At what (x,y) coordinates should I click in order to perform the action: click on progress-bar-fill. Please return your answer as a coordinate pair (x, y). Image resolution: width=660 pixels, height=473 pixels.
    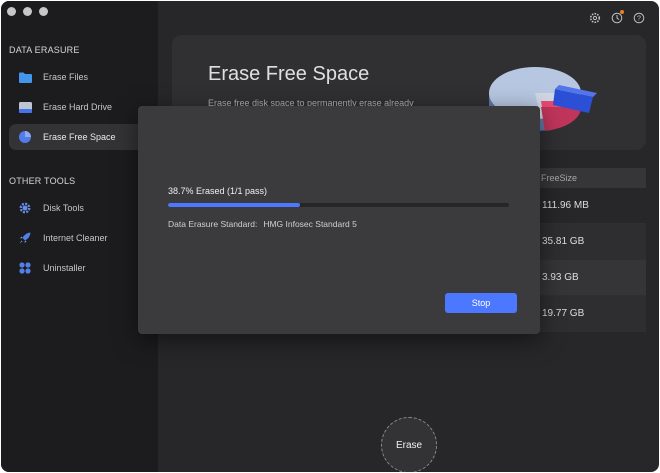
    Looking at the image, I should click on (234, 205).